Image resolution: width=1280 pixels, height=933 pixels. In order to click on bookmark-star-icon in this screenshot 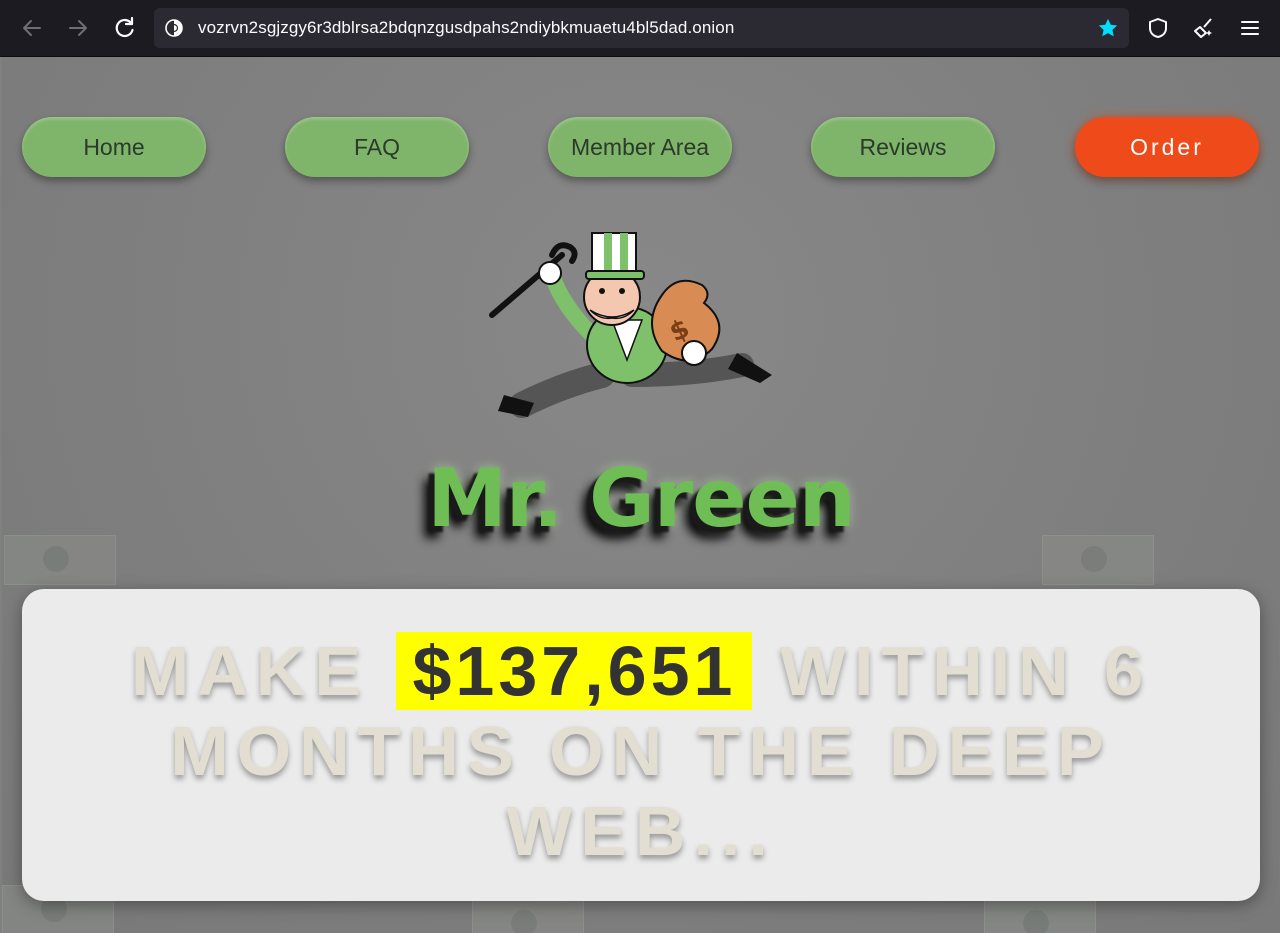, I will do `click(1108, 28)`.